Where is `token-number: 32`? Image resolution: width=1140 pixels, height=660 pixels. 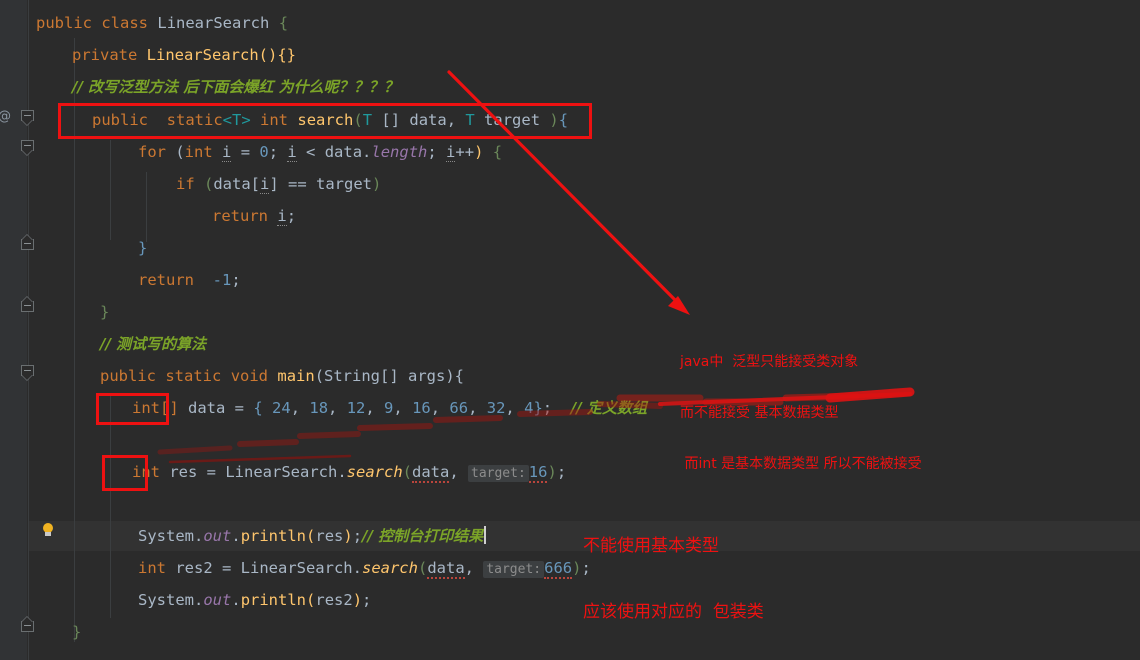 token-number: 32 is located at coordinates (496, 408).